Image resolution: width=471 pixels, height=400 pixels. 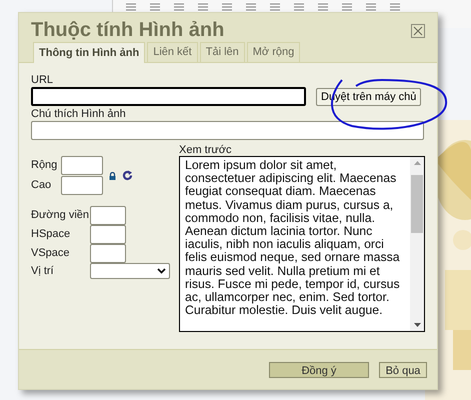 I want to click on tab: Liên kết, so click(x=172, y=52).